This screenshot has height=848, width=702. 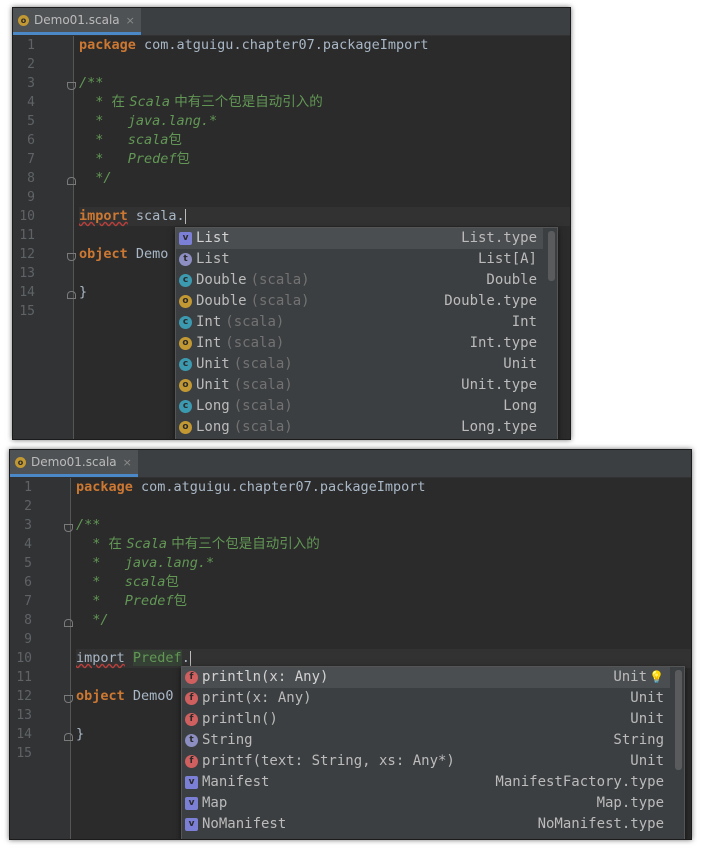 What do you see at coordinates (656, 677) in the screenshot?
I see `lightbulb-icon: 💡` at bounding box center [656, 677].